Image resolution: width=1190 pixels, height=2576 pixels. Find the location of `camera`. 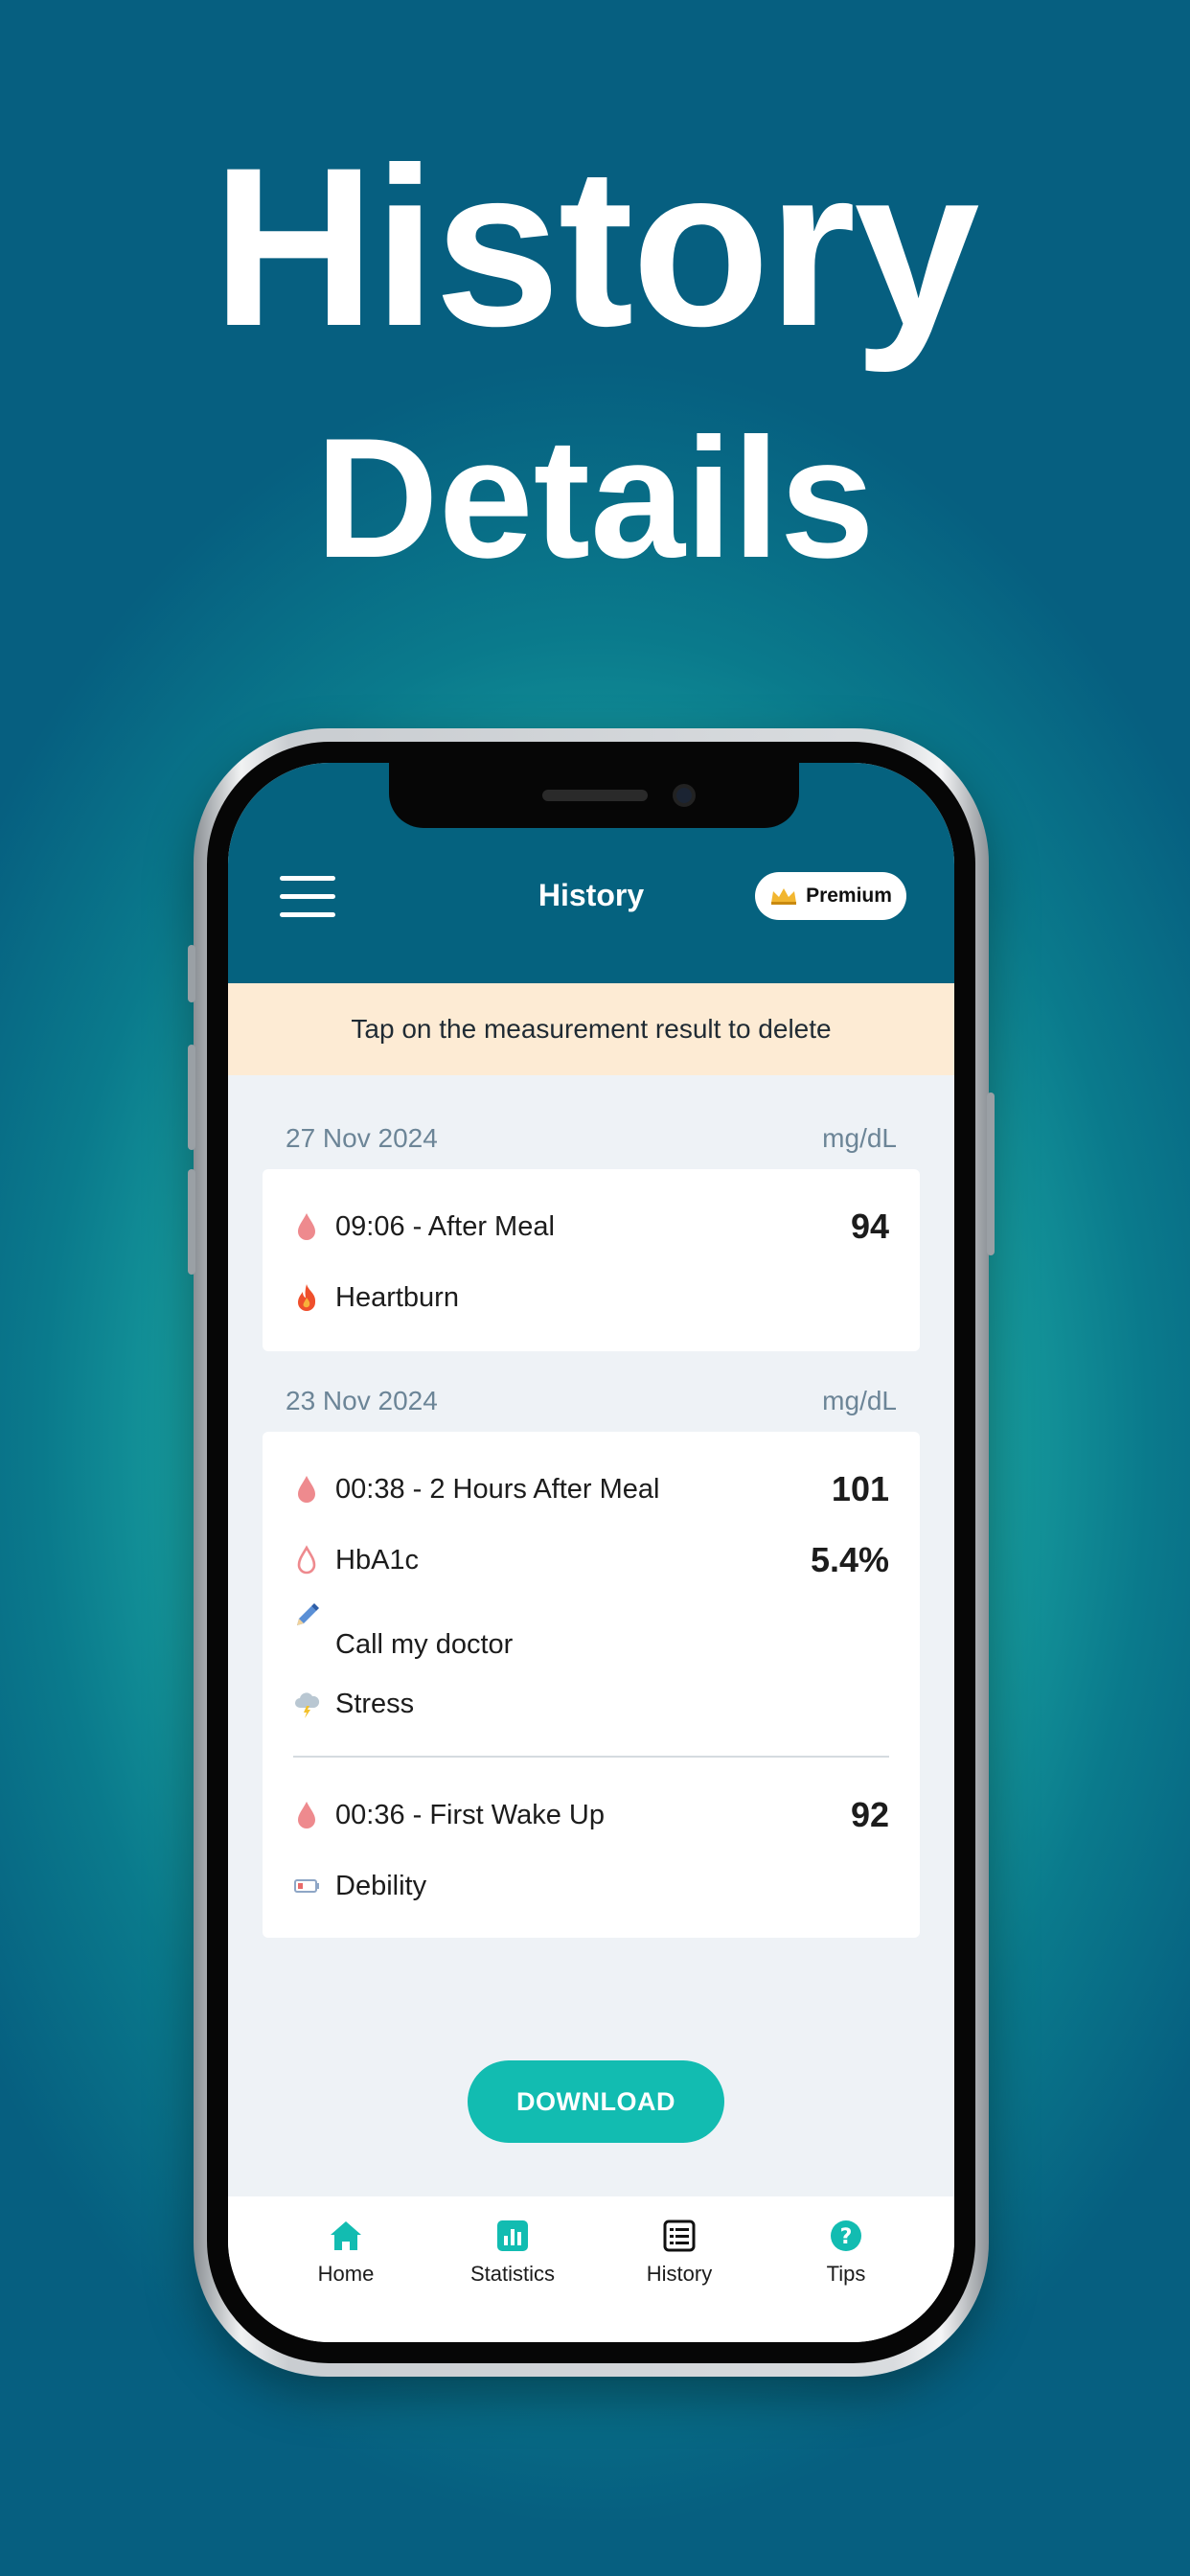

camera is located at coordinates (684, 795).